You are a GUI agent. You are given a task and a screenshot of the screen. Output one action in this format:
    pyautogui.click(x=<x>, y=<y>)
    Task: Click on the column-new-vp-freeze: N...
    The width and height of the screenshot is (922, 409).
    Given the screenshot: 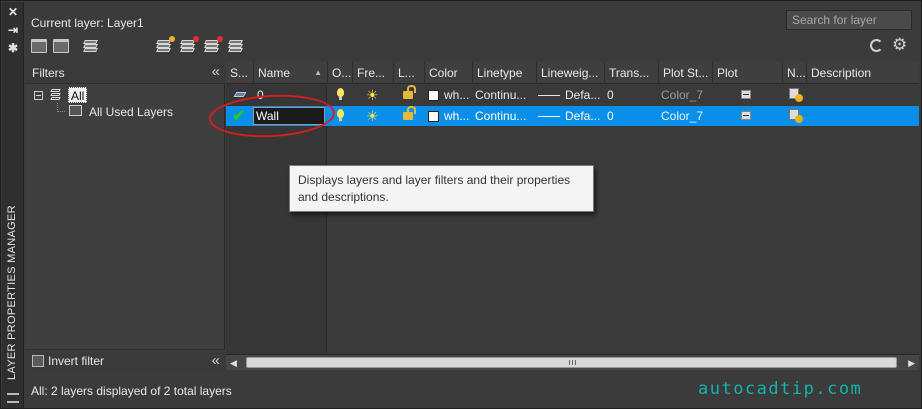 What is the action you would take?
    pyautogui.click(x=795, y=73)
    